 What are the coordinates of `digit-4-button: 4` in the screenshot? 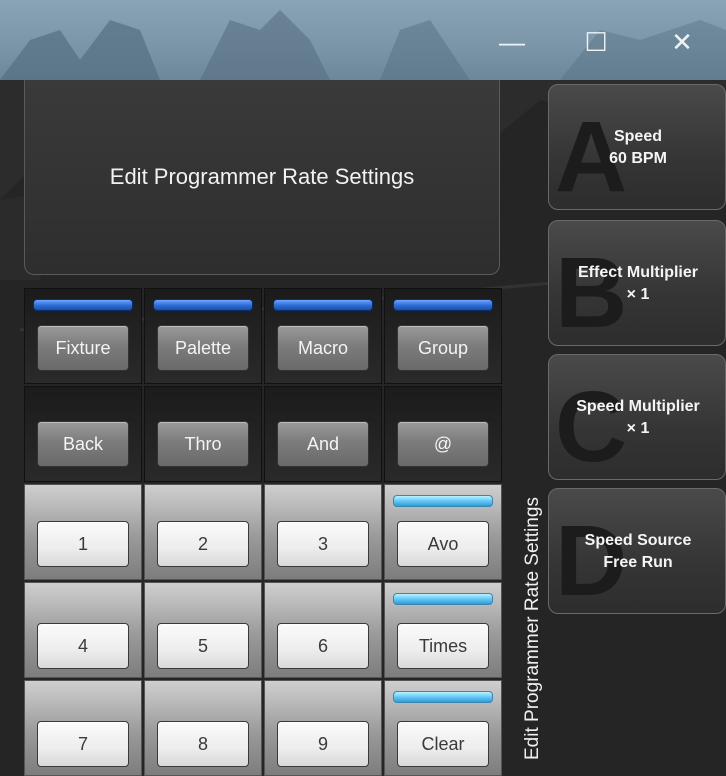 It's located at (83, 646).